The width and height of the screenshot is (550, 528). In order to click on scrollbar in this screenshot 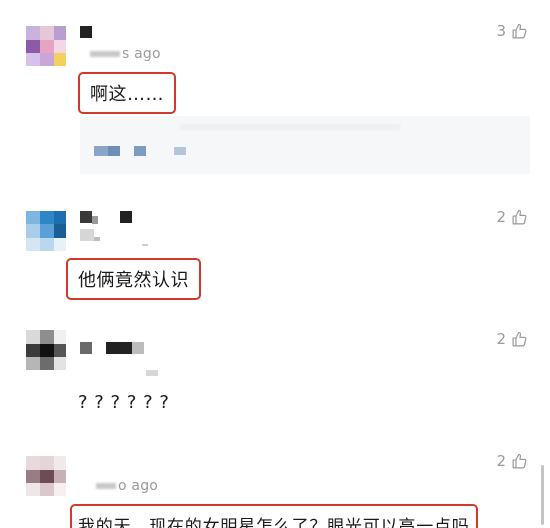, I will do `click(542, 495)`.